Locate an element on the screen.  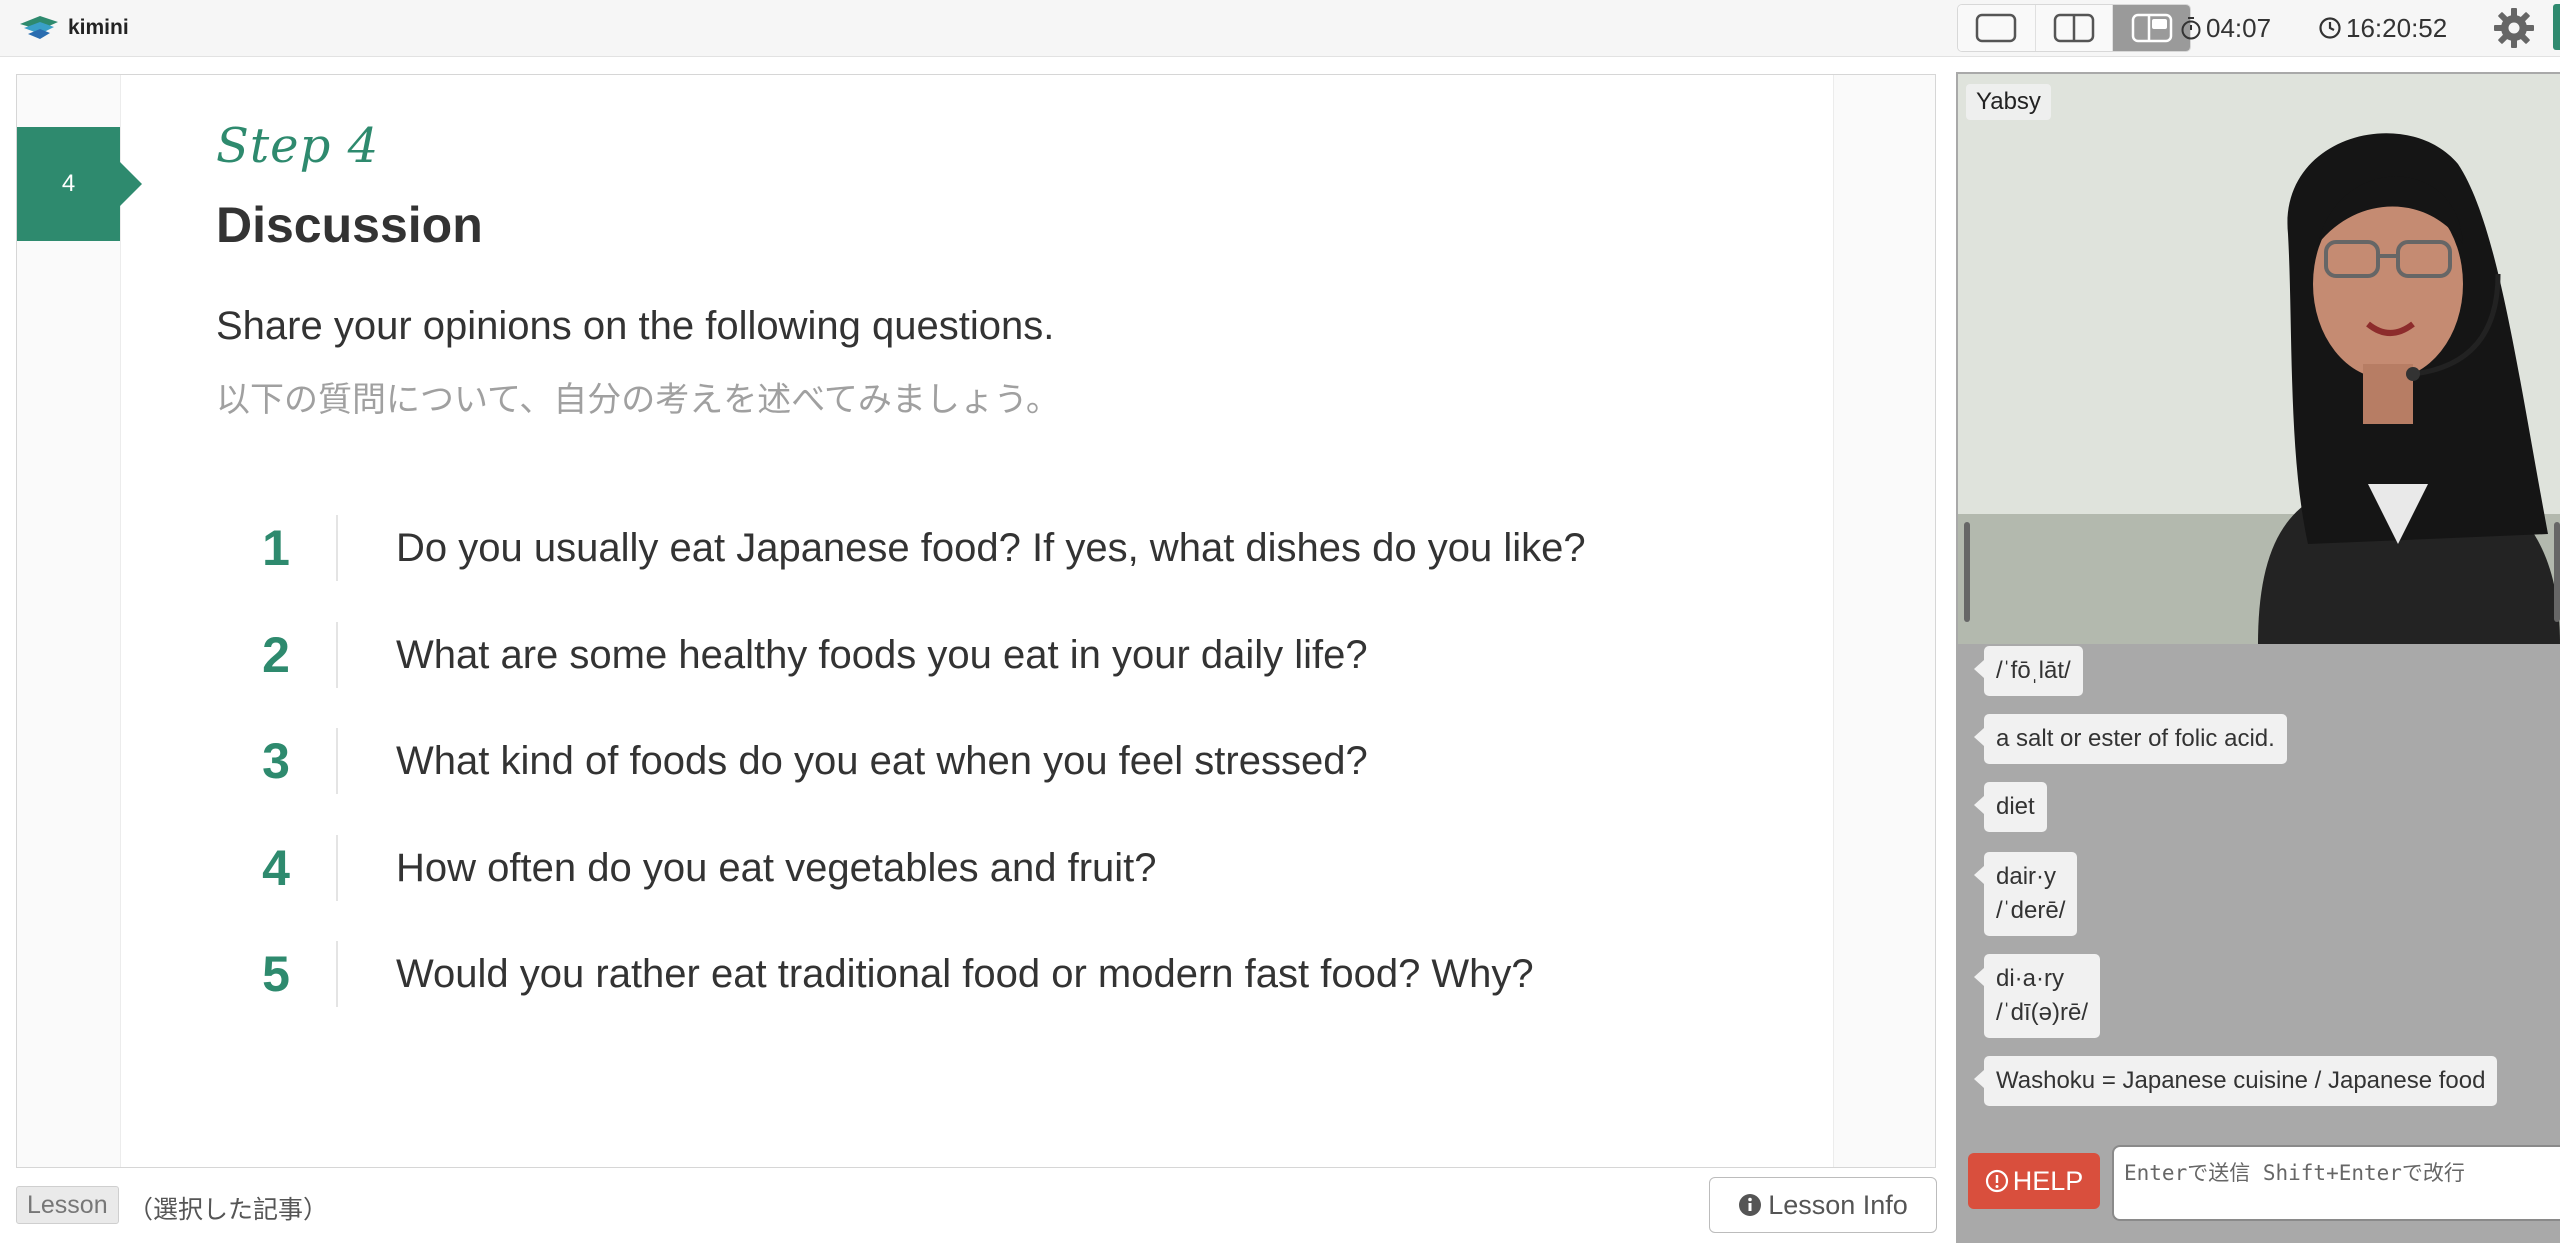
current-time: 16:20:52 is located at coordinates (2382, 28).